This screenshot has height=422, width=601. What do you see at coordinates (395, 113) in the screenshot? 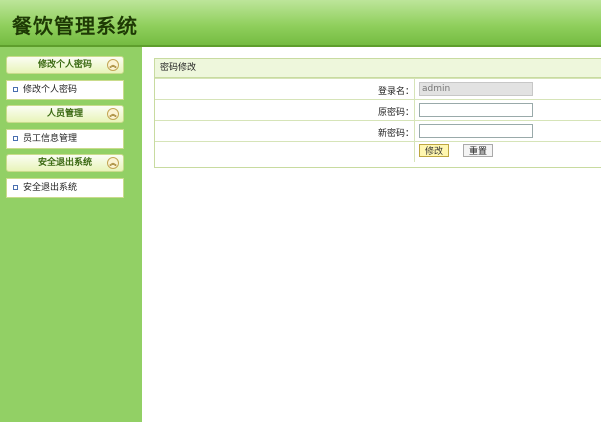
I see `old-password-label: 原密码：` at bounding box center [395, 113].